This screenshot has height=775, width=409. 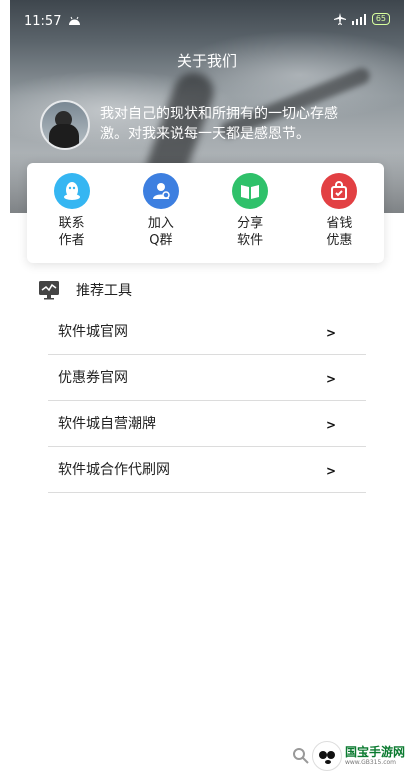 What do you see at coordinates (64, 136) in the screenshot?
I see `avatar-figure` at bounding box center [64, 136].